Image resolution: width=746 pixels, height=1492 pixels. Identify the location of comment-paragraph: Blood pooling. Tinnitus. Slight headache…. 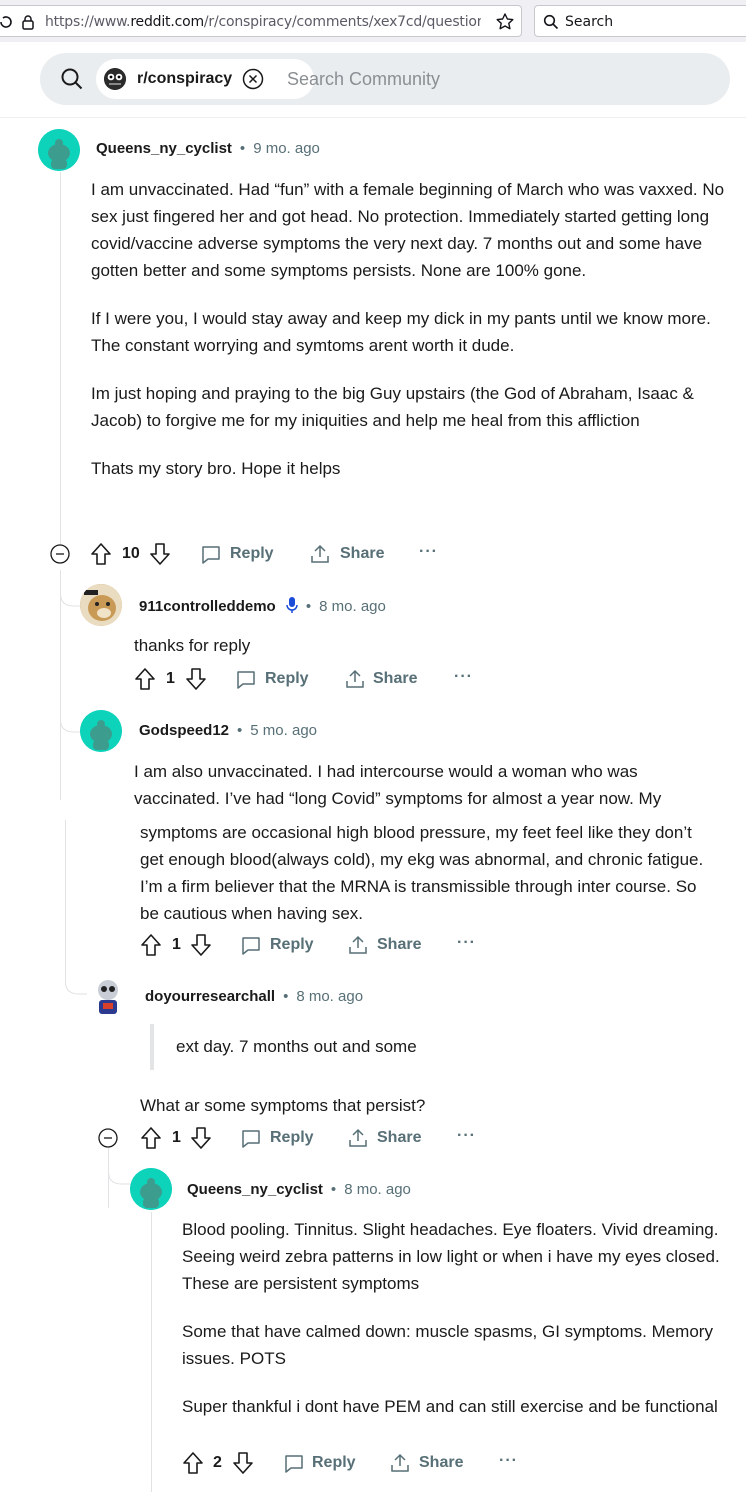
(451, 1256).